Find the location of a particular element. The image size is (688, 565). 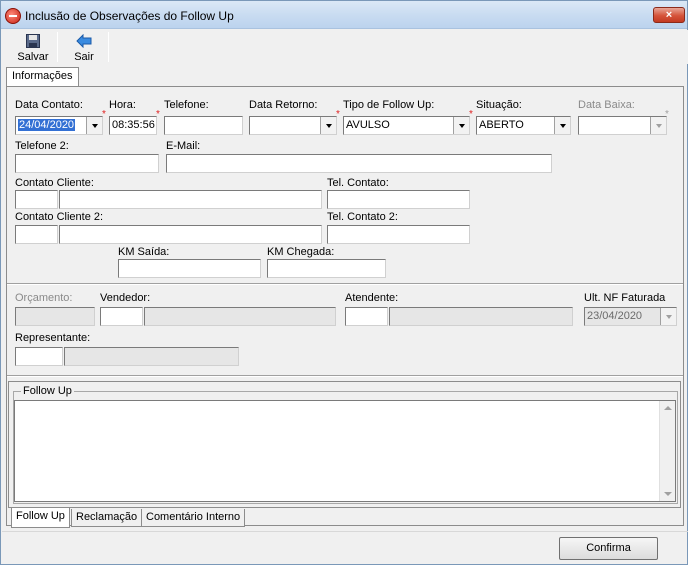

tab-comentario-interno: Comentário Interno is located at coordinates (193, 518).